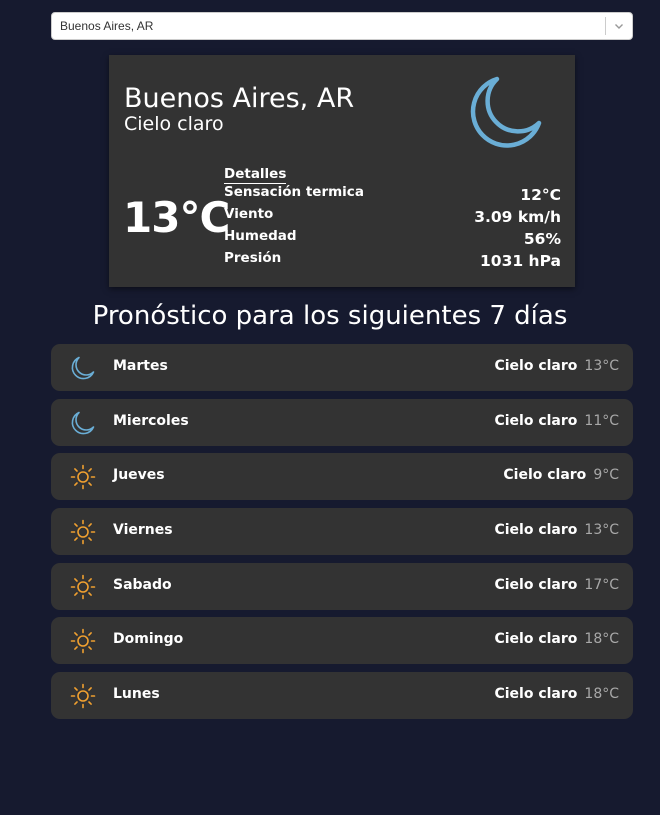 The height and width of the screenshot is (815, 660). Describe the element at coordinates (619, 26) in the screenshot. I see `chevron-down-icon` at that location.